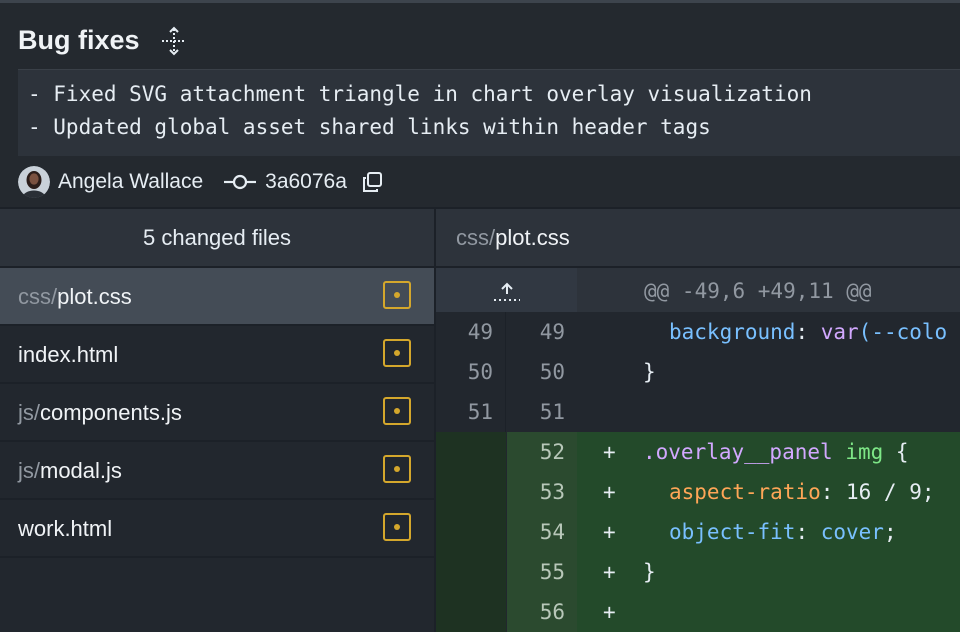 This screenshot has height=632, width=960. What do you see at coordinates (732, 332) in the screenshot?
I see `code-token: background` at bounding box center [732, 332].